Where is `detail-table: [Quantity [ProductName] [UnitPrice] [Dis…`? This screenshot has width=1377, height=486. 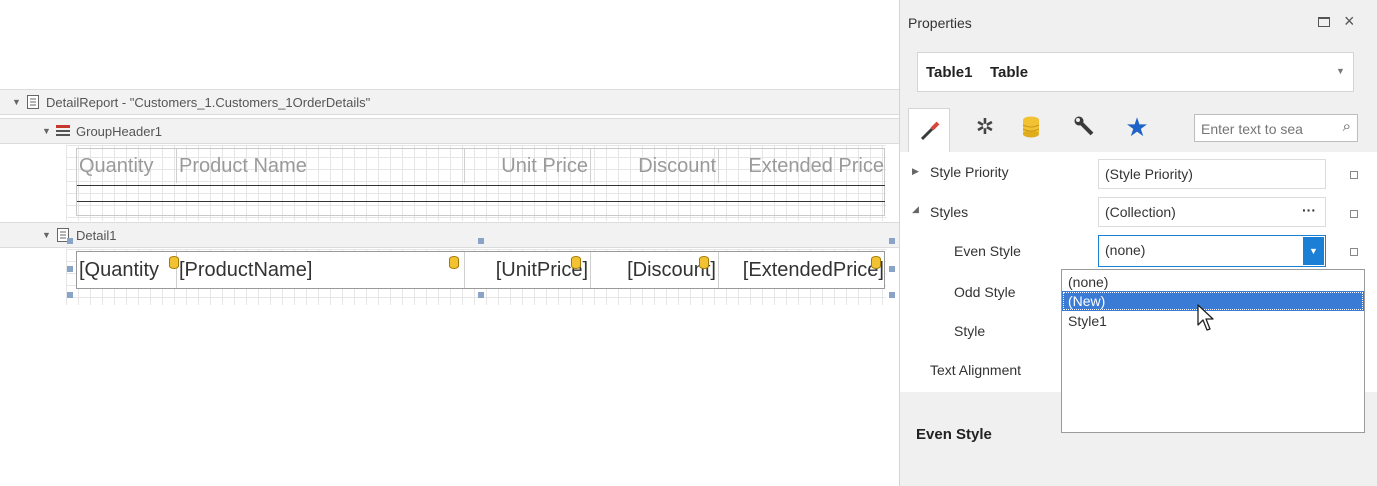 detail-table: [Quantity [ProductName] [UnitPrice] [Dis… is located at coordinates (480, 270).